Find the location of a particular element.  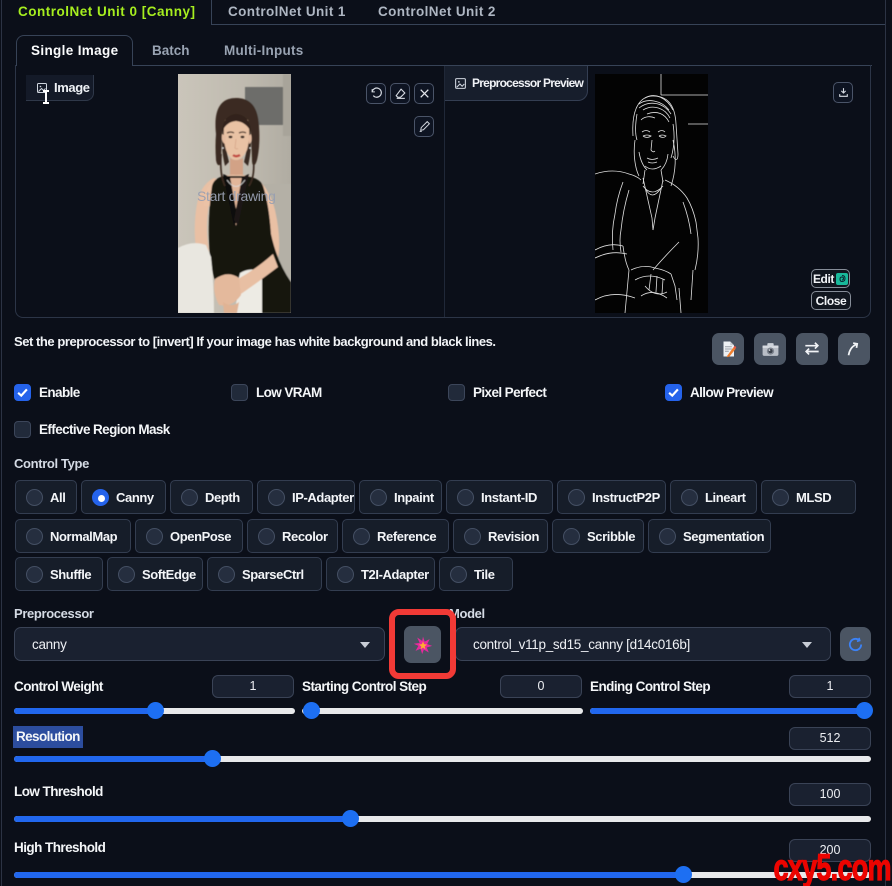

svg-text: Start drawing is located at coordinates (236, 196).